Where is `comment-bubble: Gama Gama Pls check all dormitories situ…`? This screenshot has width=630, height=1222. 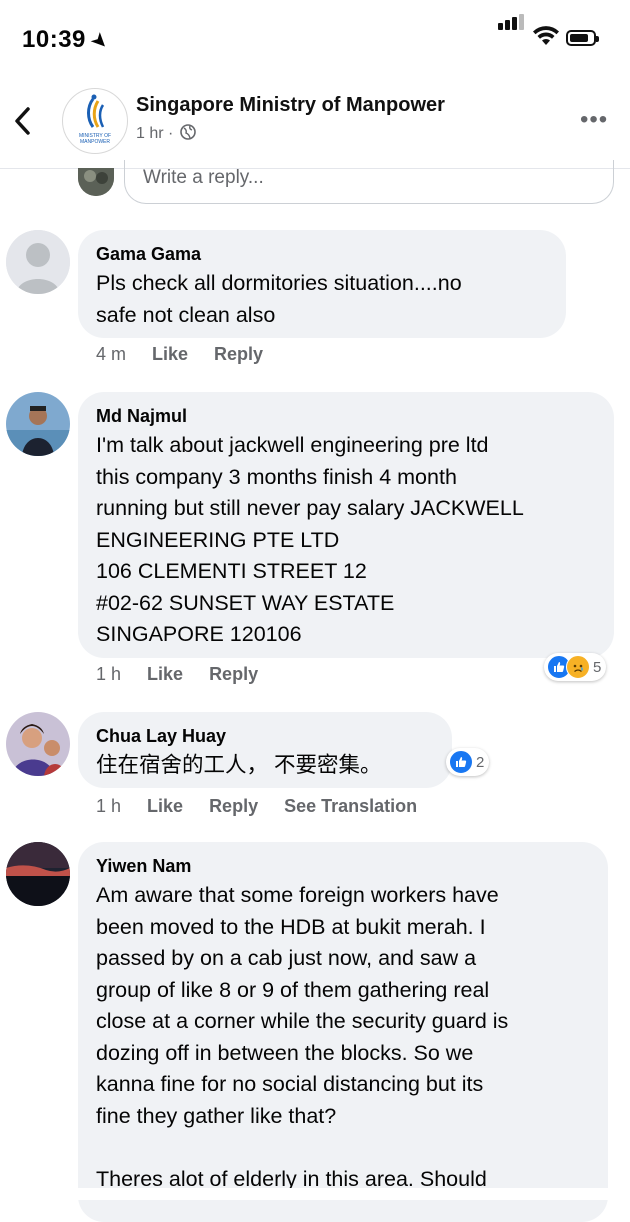
comment-bubble: Gama Gama Pls check all dormitories situ… is located at coordinates (322, 284).